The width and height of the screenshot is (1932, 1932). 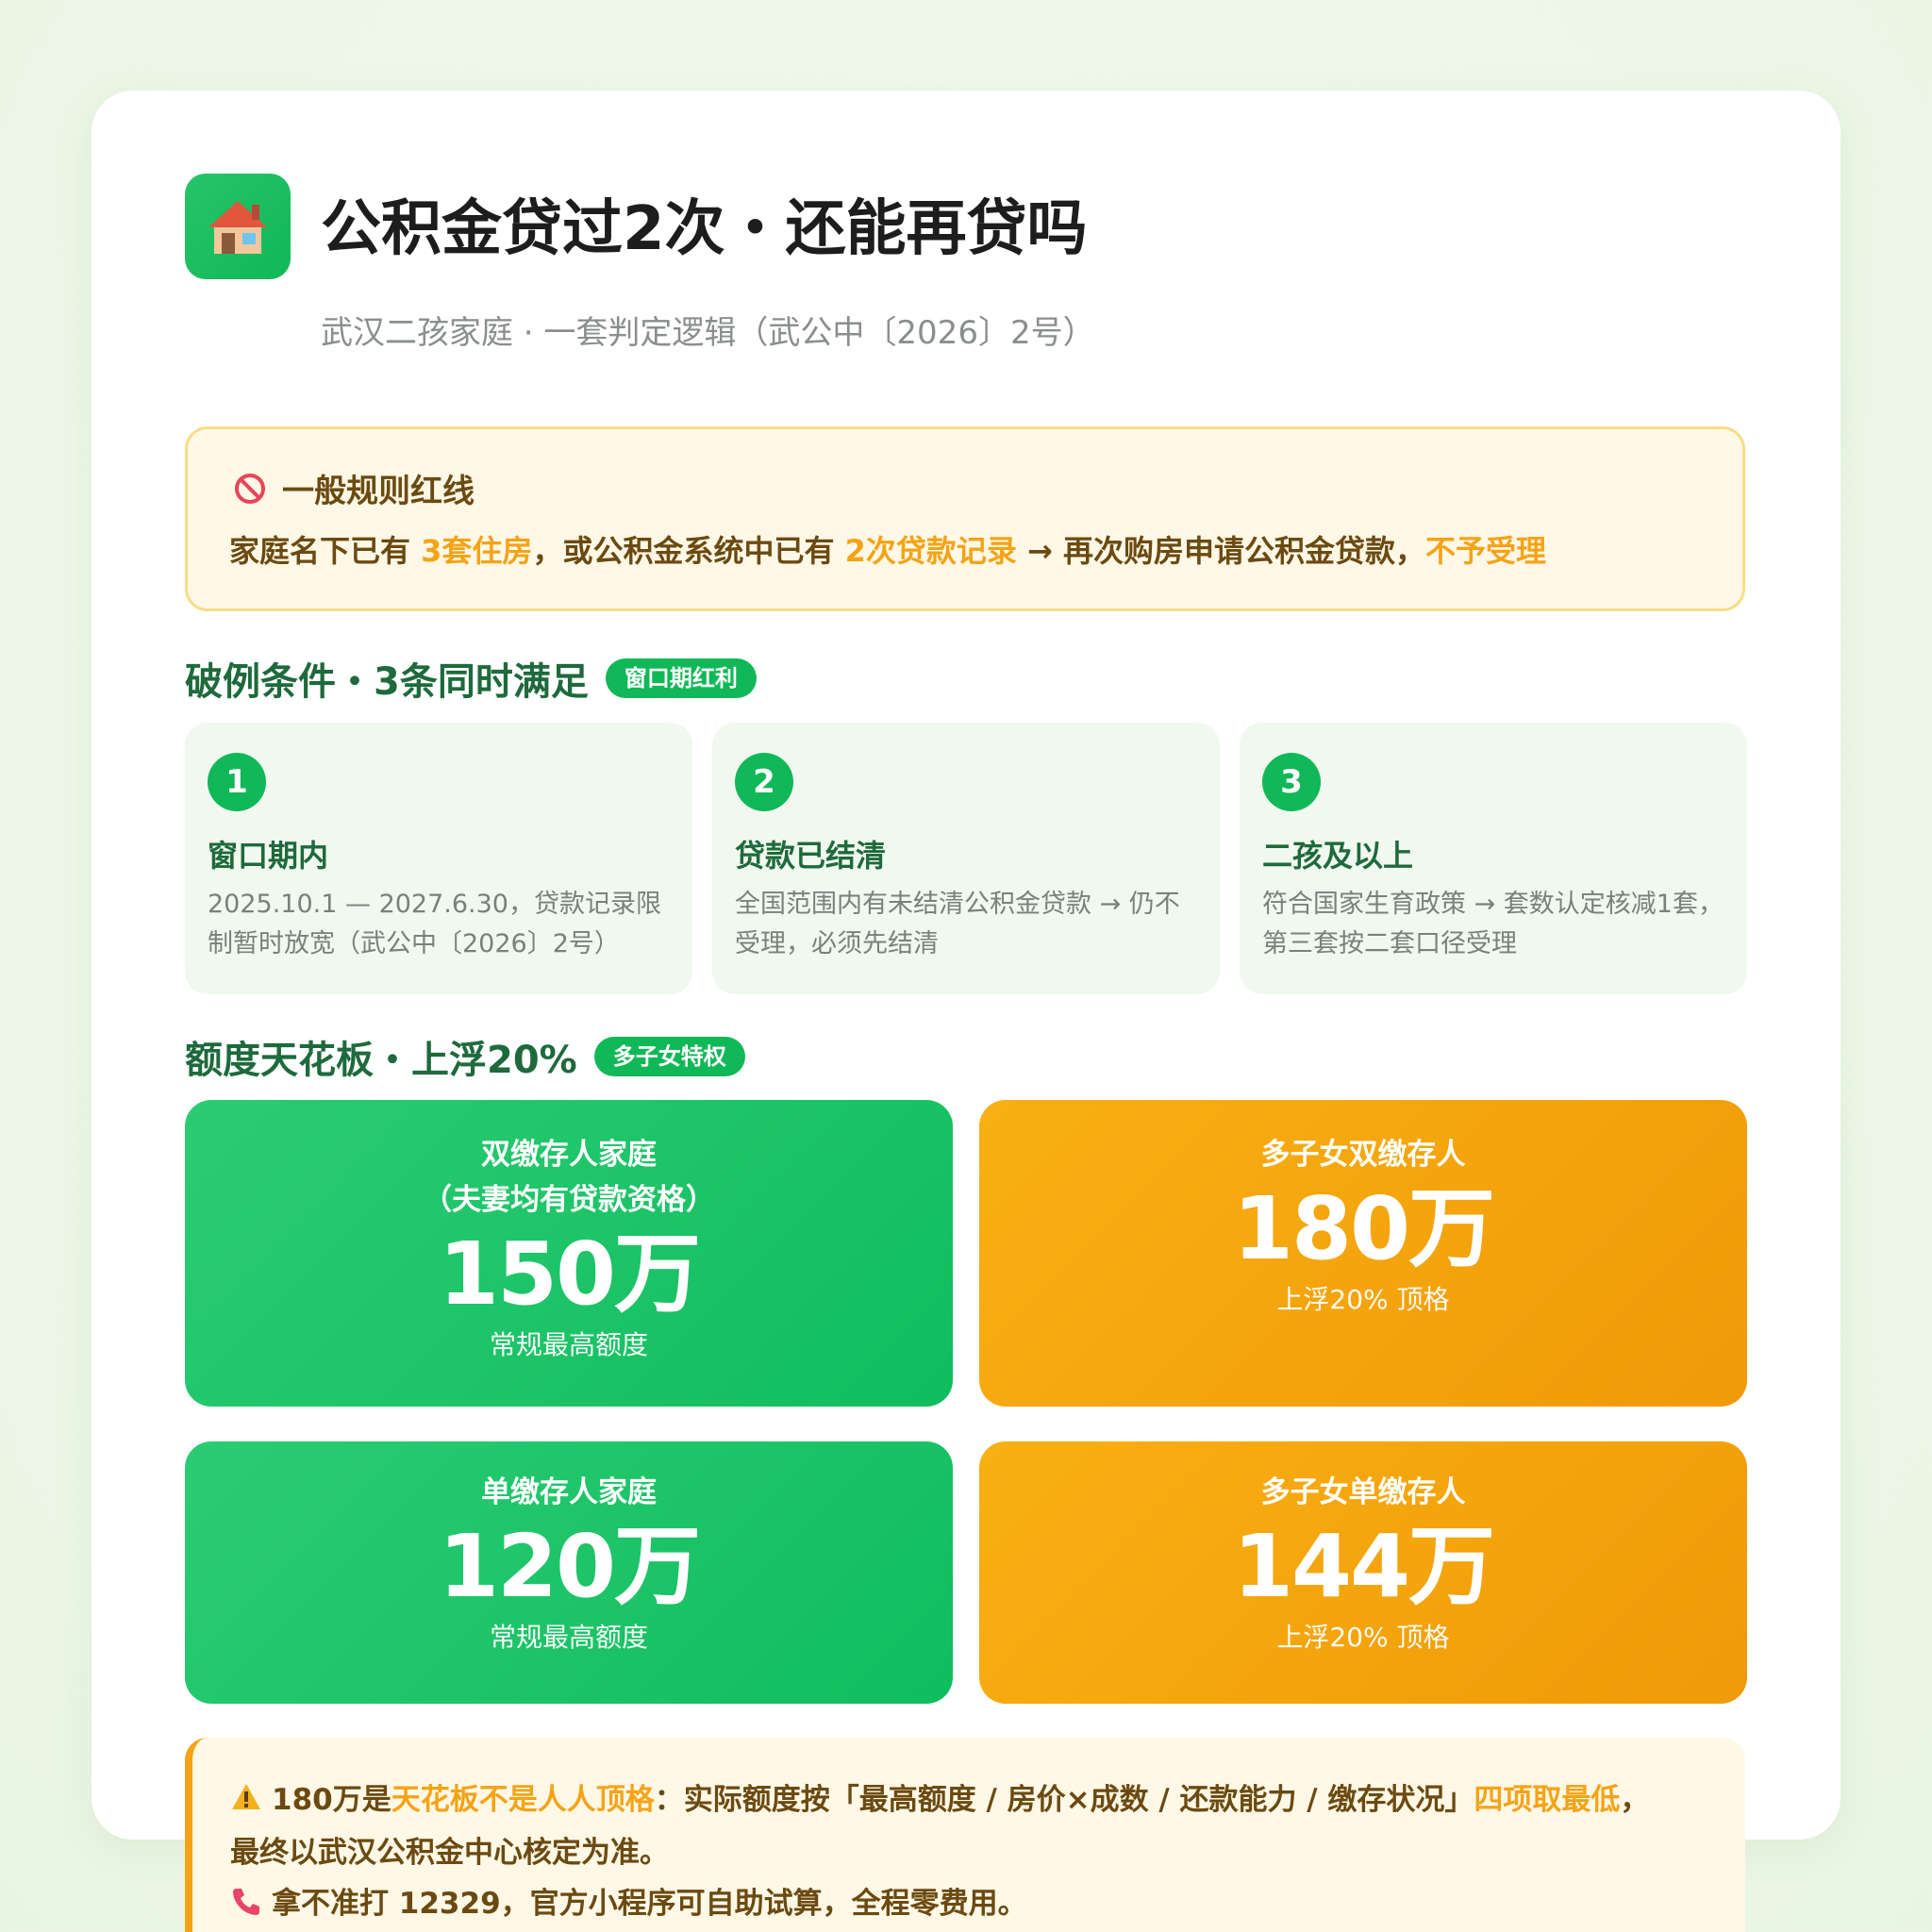 What do you see at coordinates (246, 1796) in the screenshot?
I see `warning-icon` at bounding box center [246, 1796].